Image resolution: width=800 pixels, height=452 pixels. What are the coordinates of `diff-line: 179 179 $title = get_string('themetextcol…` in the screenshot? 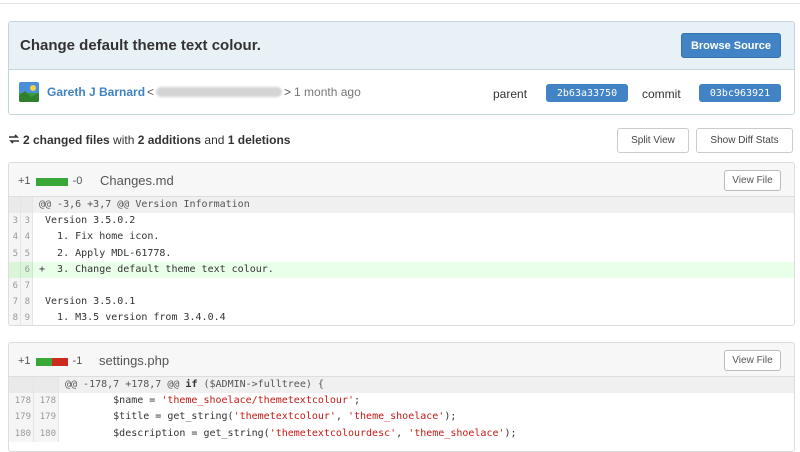 It's located at (401, 417).